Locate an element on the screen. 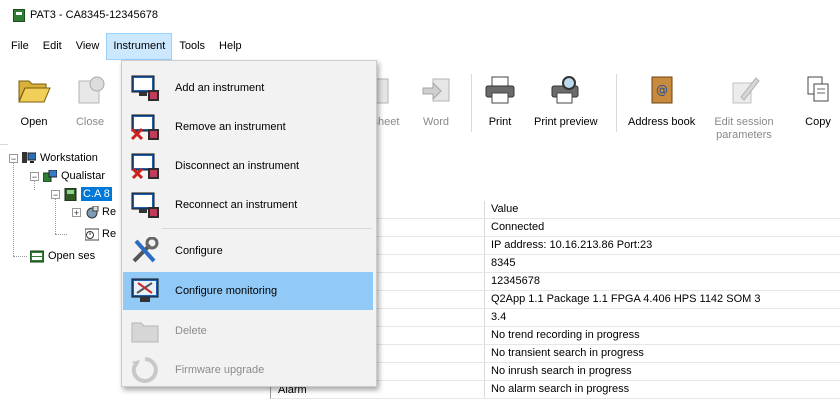  row-value: IP address: 10.16.213.86 Port:23 is located at coordinates (662, 245).